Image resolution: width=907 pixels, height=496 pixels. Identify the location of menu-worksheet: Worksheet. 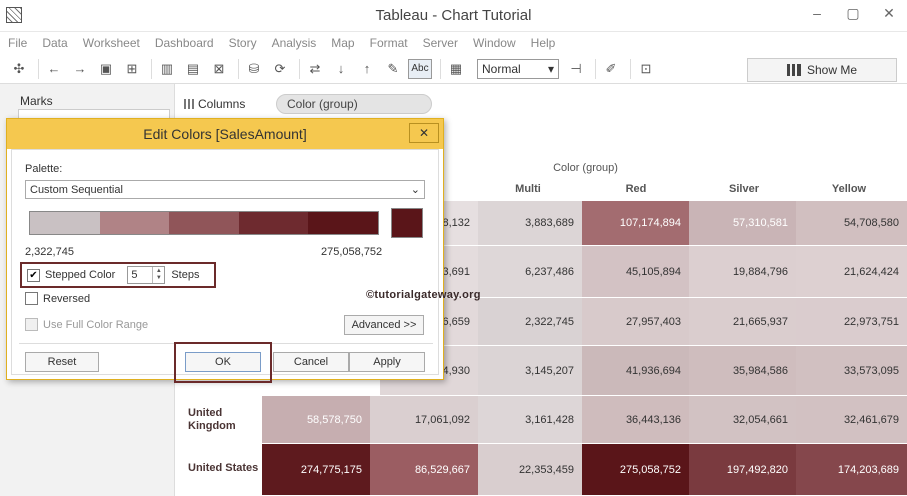
(111, 43).